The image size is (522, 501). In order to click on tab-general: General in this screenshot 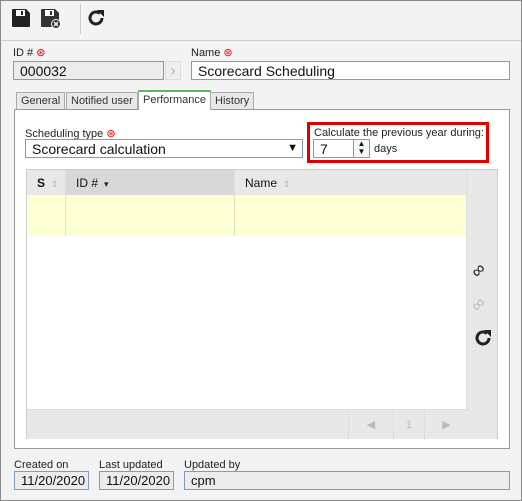, I will do `click(41, 100)`.